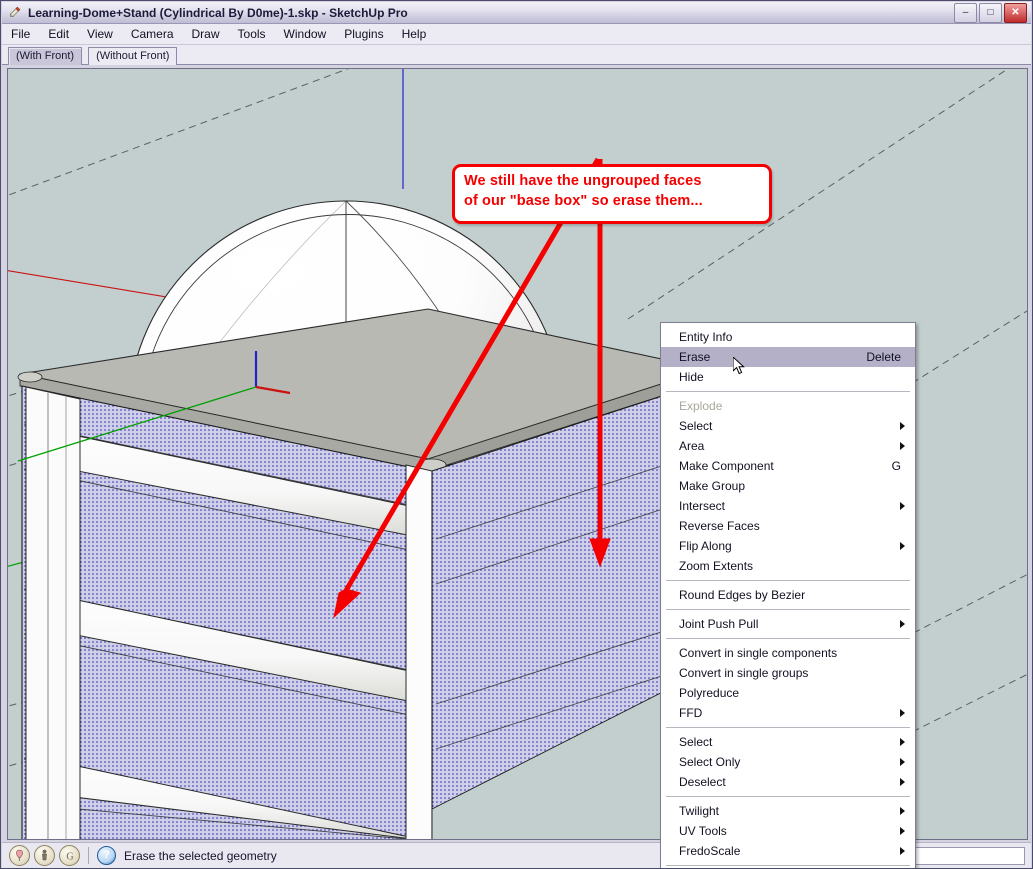 The height and width of the screenshot is (869, 1033). Describe the element at coordinates (106, 855) in the screenshot. I see `help-icon: ?` at that location.